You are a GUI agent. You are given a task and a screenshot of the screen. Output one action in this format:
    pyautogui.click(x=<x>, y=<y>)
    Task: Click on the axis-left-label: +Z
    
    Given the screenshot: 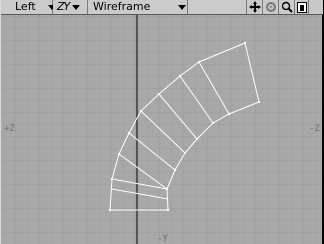 What is the action you would take?
    pyautogui.click(x=9, y=129)
    